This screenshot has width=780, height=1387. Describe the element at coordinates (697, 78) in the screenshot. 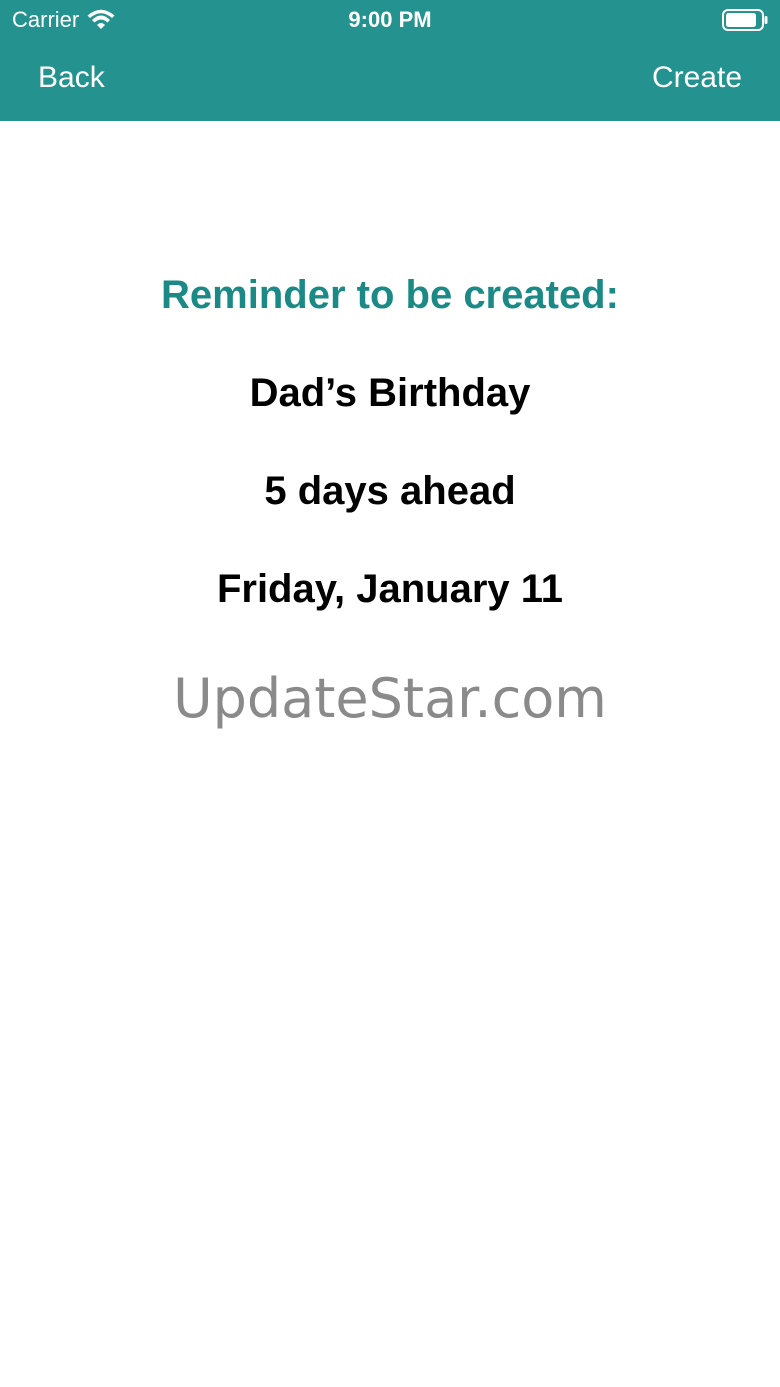

I see `create-button: Create` at that location.